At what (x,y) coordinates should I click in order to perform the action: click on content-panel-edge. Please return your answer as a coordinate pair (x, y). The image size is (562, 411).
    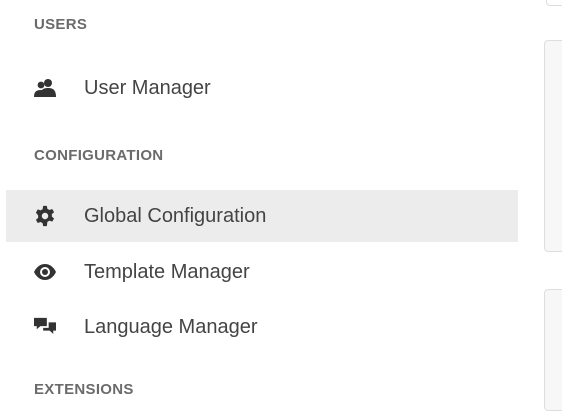
    Looking at the image, I should click on (554, 3).